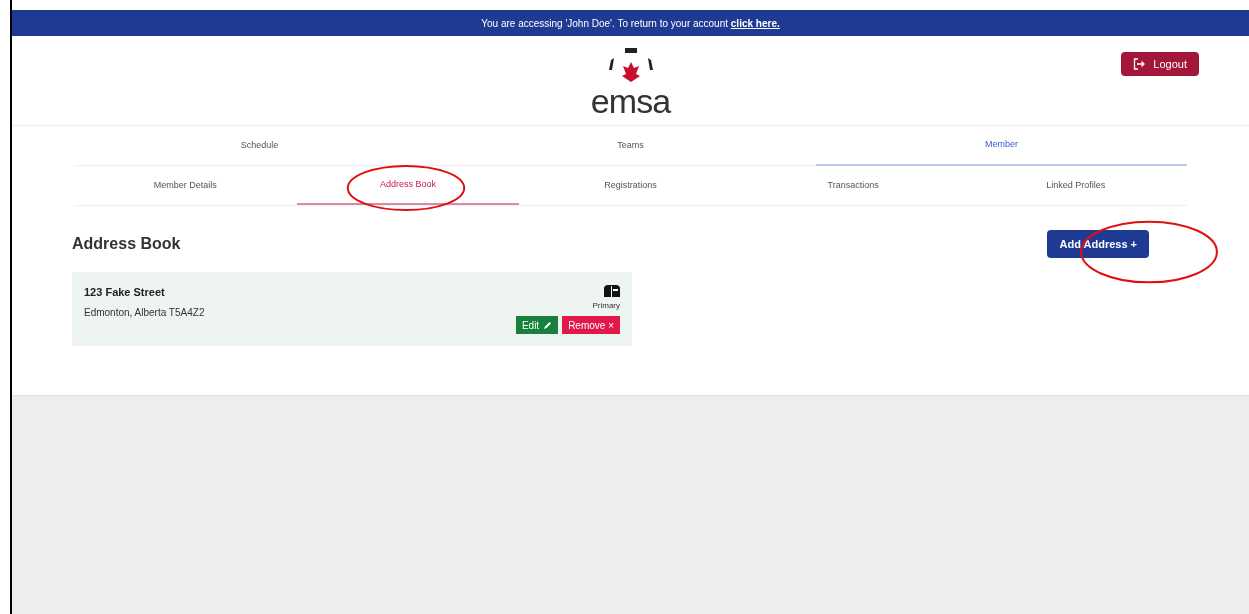 This screenshot has height=614, width=1249. Describe the element at coordinates (1098, 244) in the screenshot. I see `add-address-button: Add Address +` at that location.